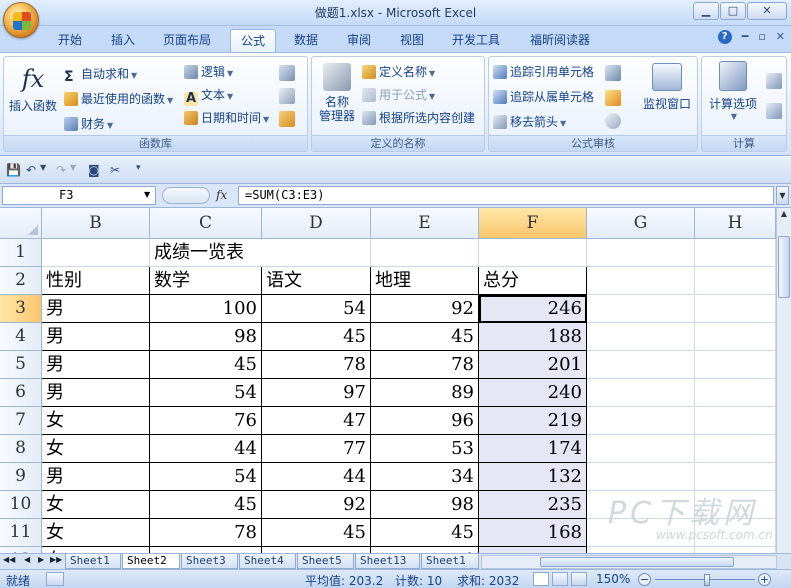 This screenshot has width=791, height=588. I want to click on customize-qat-icon: ▾, so click(138, 168).